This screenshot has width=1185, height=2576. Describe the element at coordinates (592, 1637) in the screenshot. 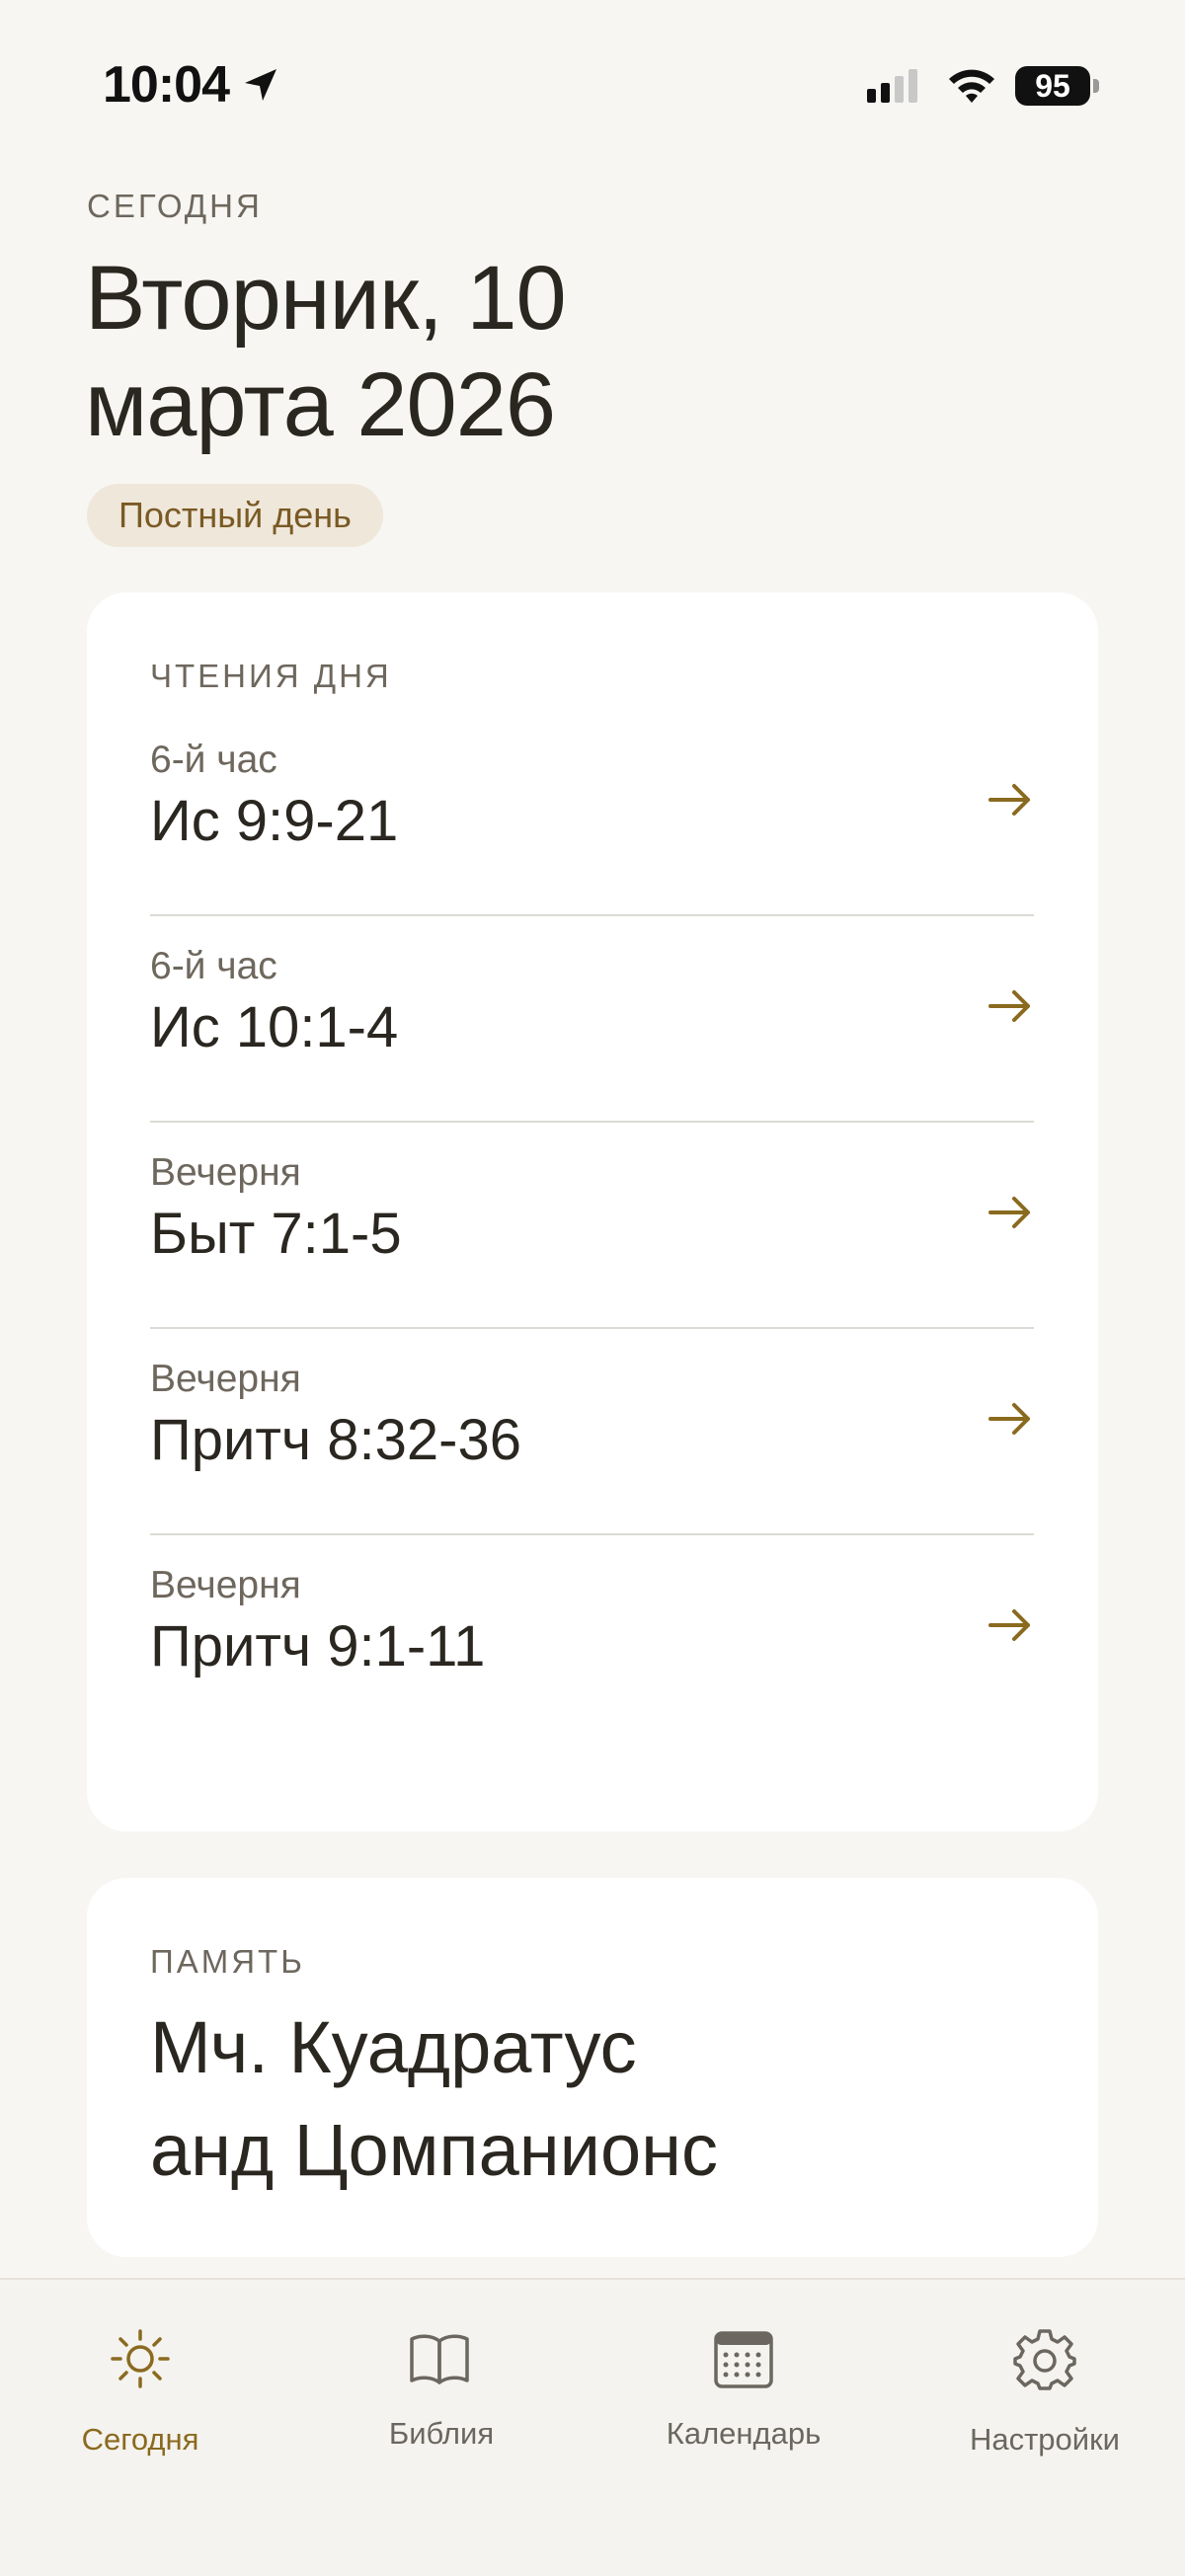

I see `reading-item: Вечерня Притч 9:1-11` at that location.